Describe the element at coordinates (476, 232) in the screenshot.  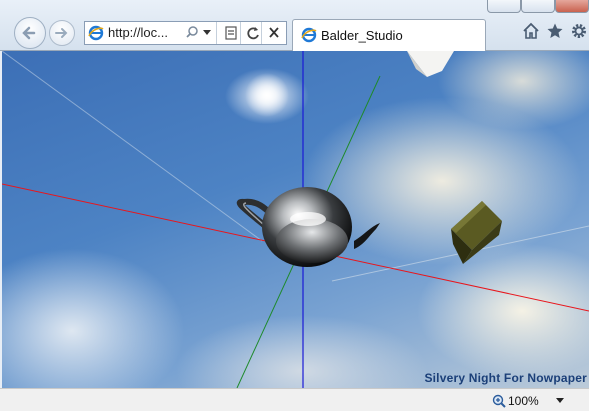
I see `olive-box` at that location.